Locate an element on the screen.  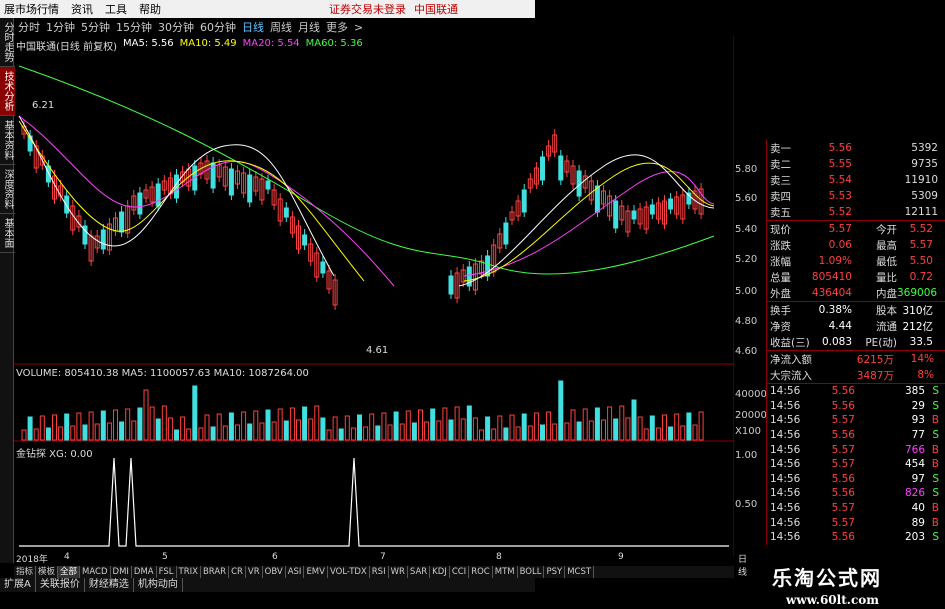
indicator-tab: VR is located at coordinates (254, 572).